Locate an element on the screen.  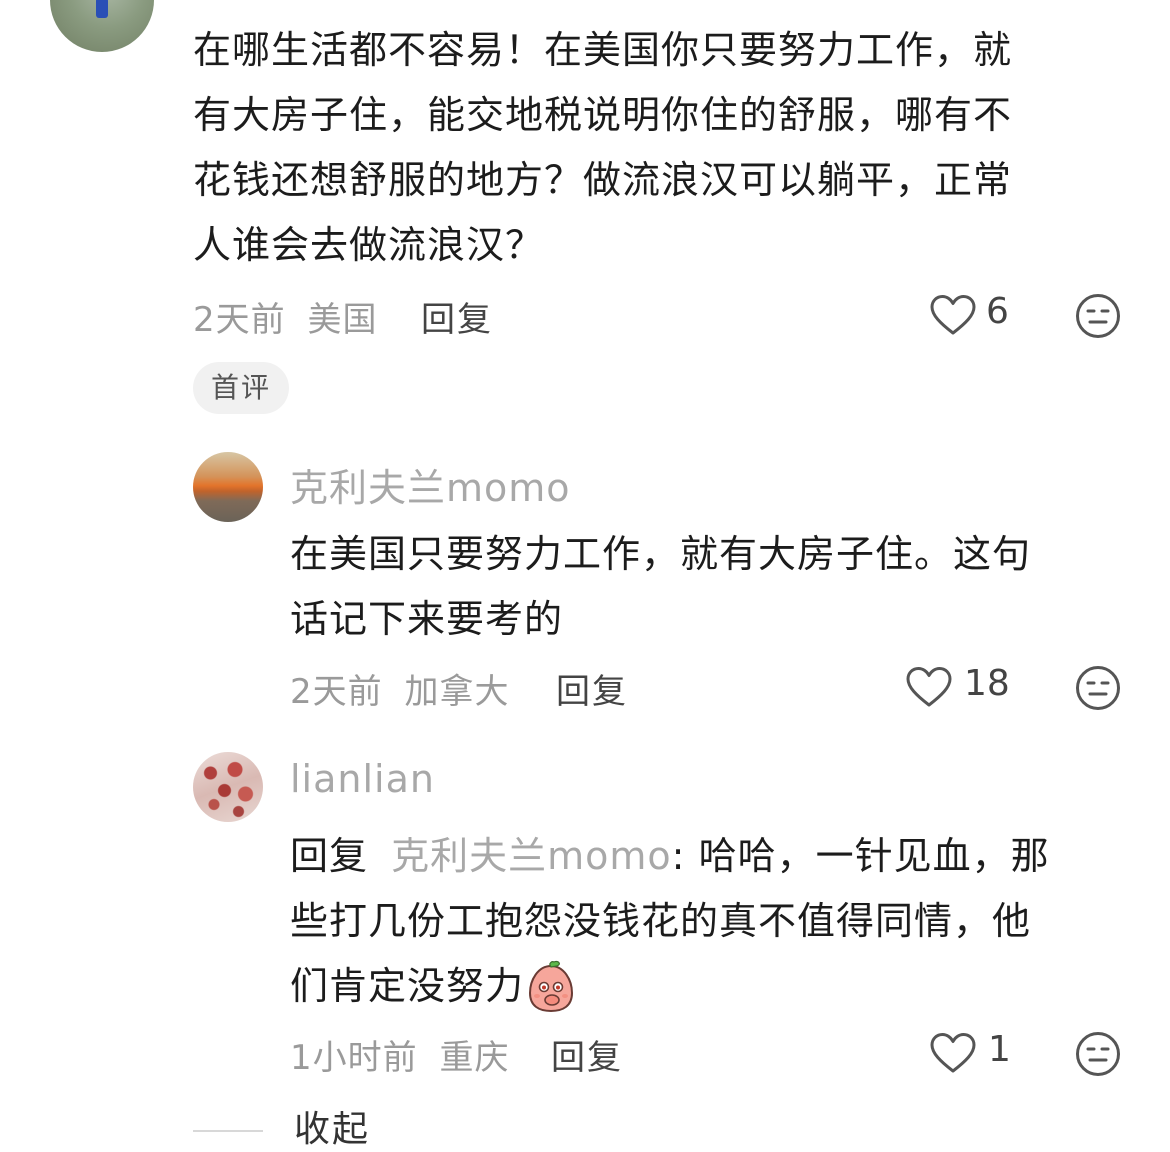
reply-prefix: 回复 is located at coordinates (329, 856).